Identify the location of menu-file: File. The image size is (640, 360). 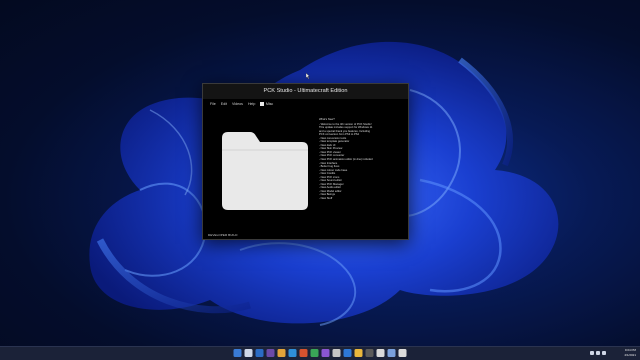
(213, 104).